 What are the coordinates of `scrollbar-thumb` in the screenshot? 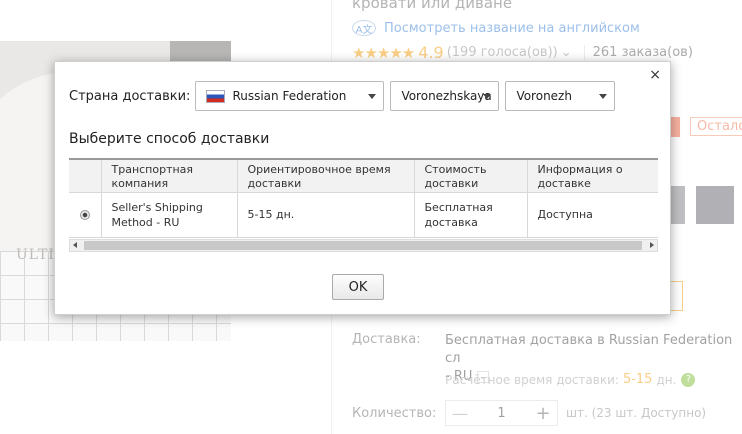 It's located at (363, 245).